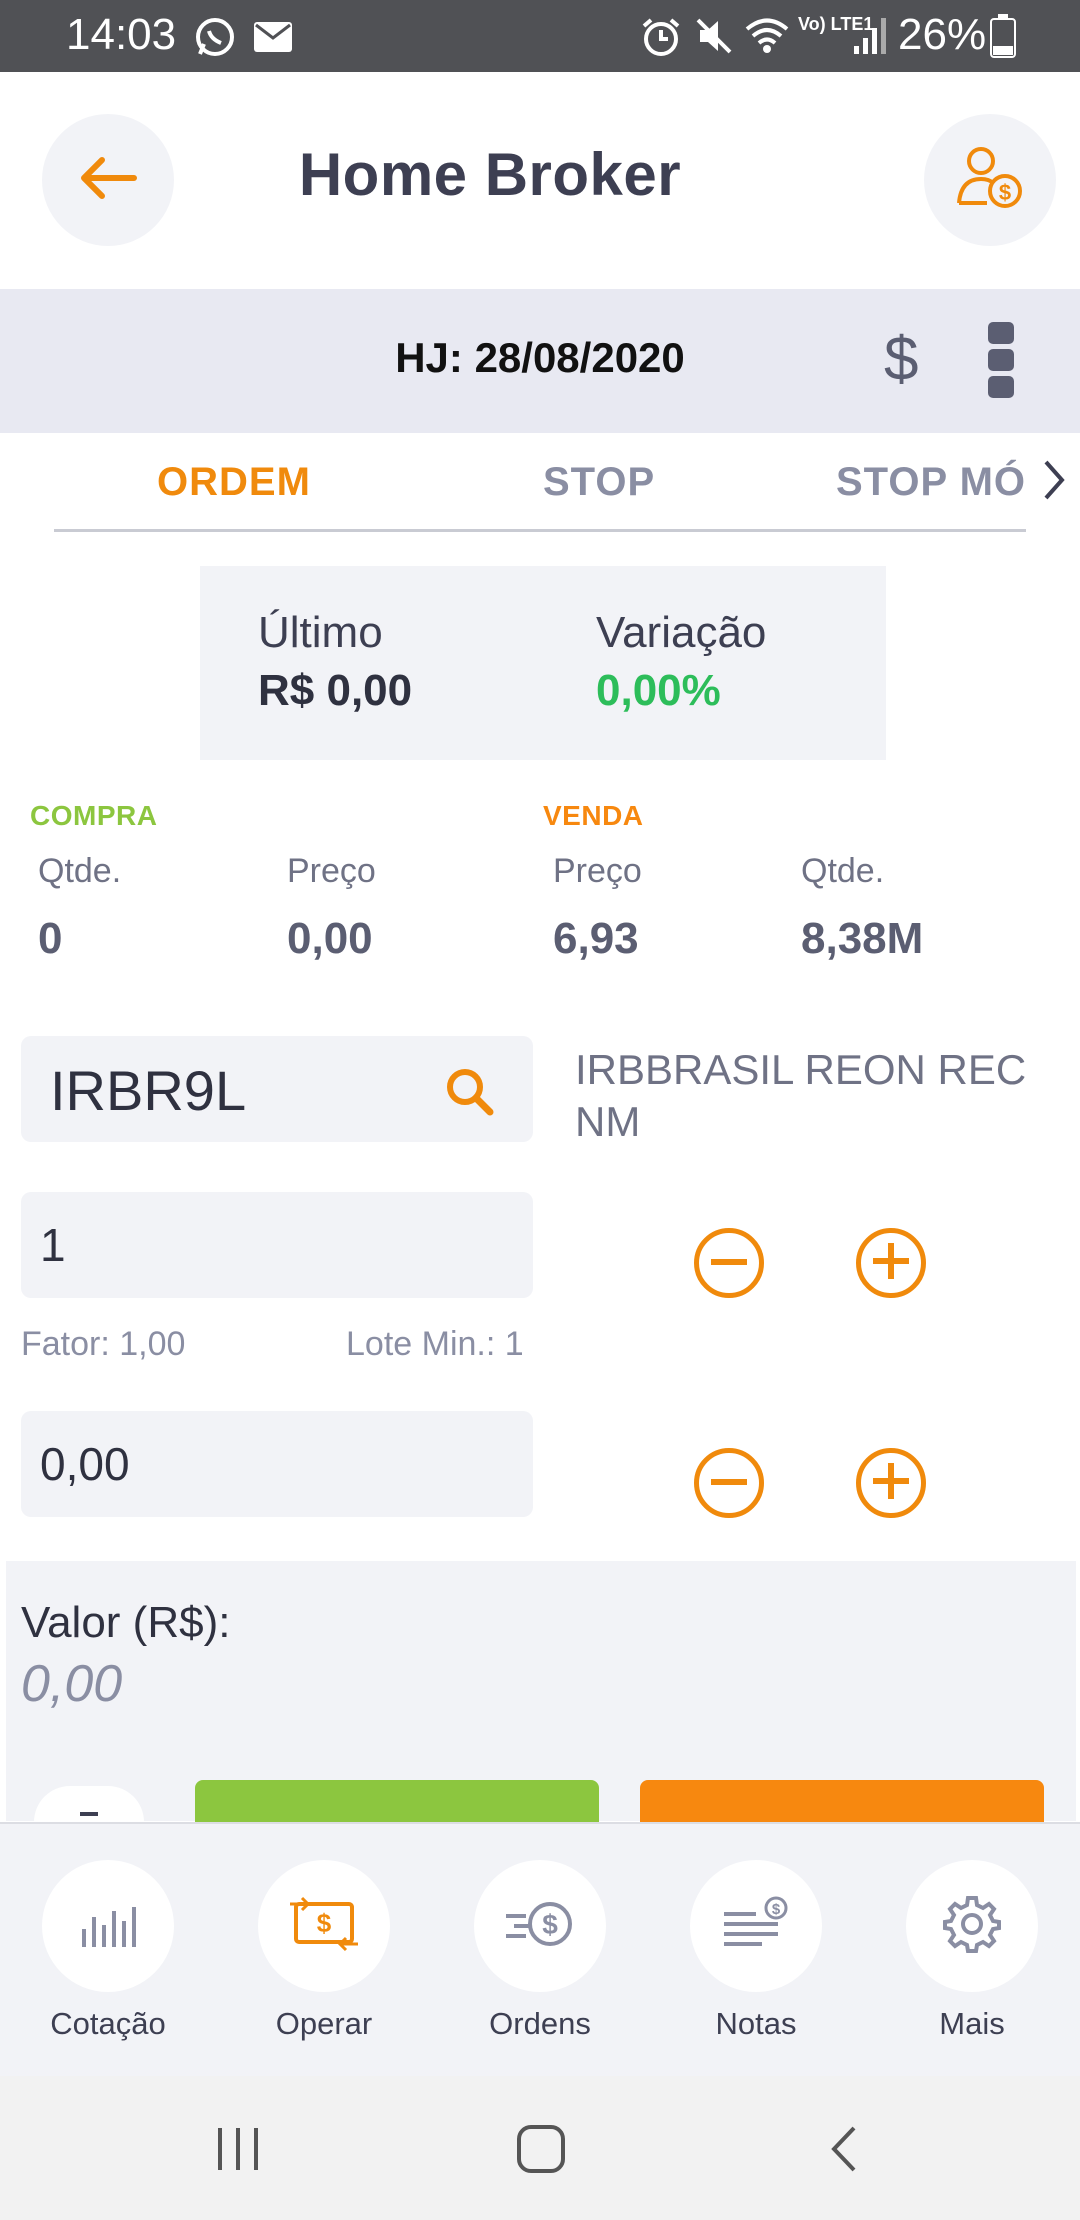  Describe the element at coordinates (277, 1245) in the screenshot. I see `quantity-input` at that location.